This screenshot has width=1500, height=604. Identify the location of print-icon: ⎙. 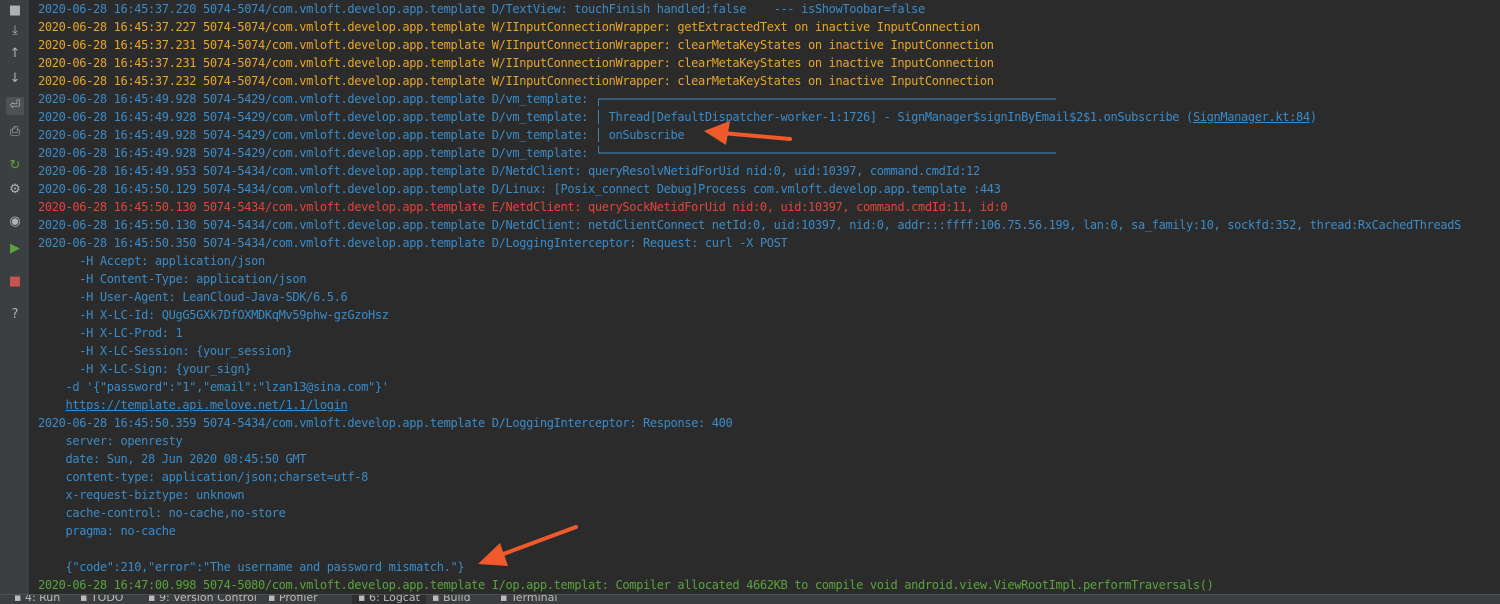
(15, 132).